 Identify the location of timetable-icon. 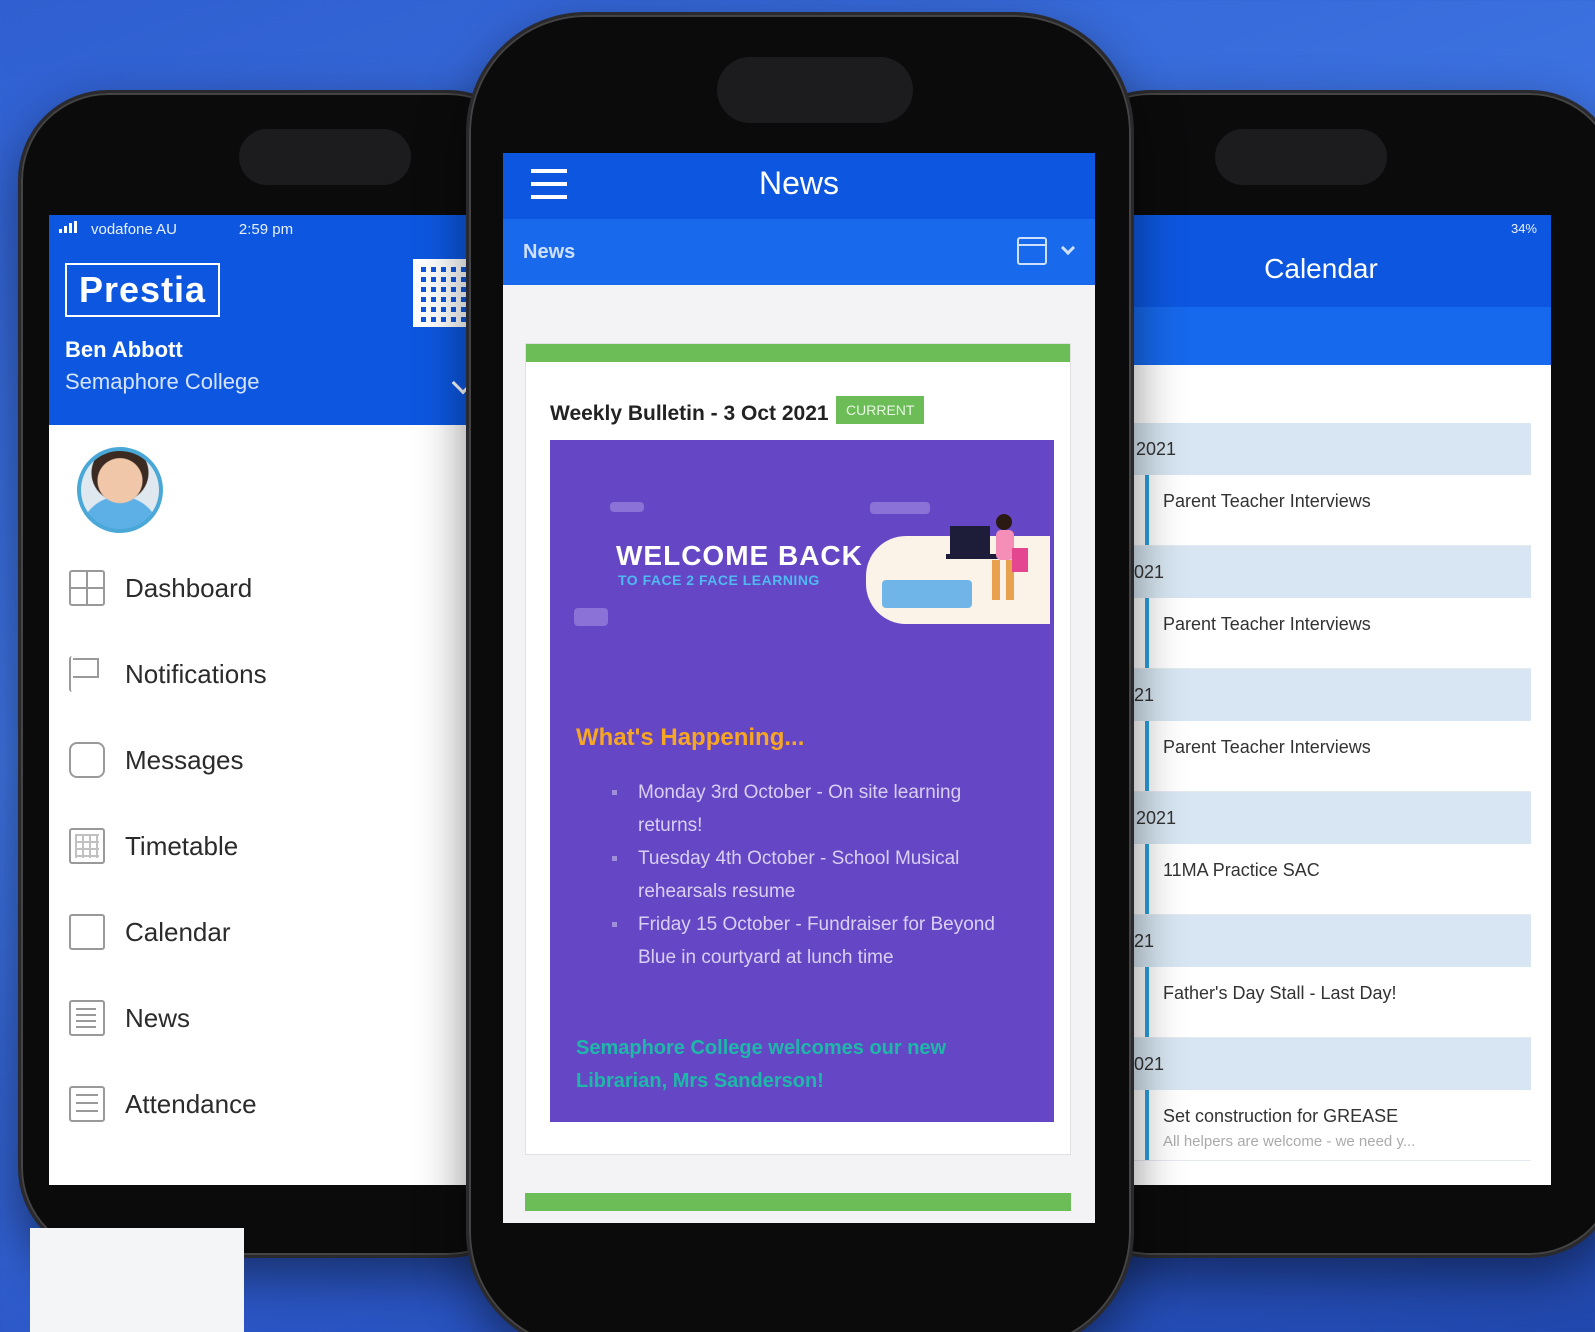
(87, 846).